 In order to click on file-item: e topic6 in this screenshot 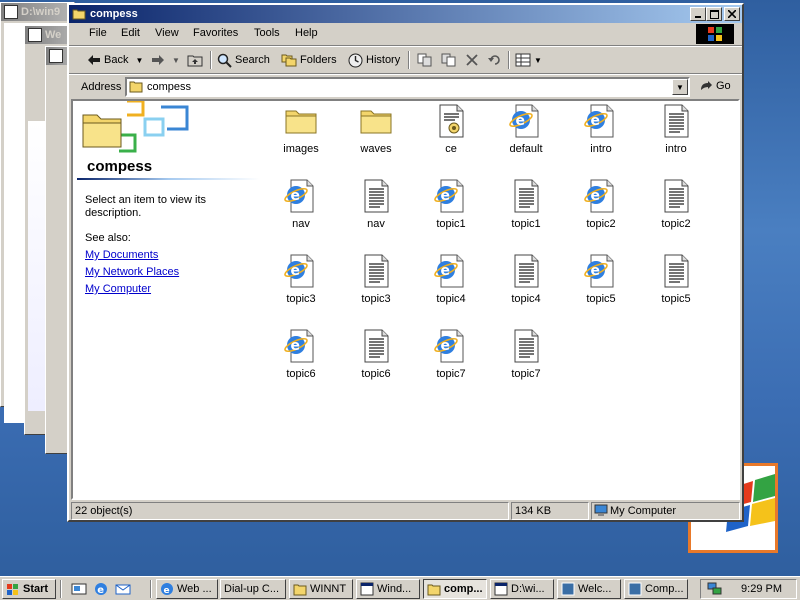, I will do `click(301, 354)`.